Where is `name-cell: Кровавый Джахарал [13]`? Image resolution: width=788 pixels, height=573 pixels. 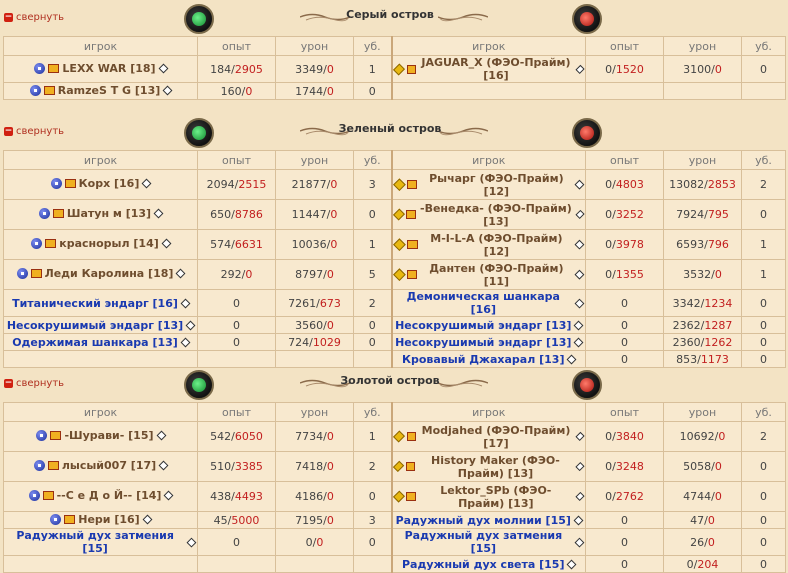 name-cell: Кровавый Джахарал [13] is located at coordinates (488, 359).